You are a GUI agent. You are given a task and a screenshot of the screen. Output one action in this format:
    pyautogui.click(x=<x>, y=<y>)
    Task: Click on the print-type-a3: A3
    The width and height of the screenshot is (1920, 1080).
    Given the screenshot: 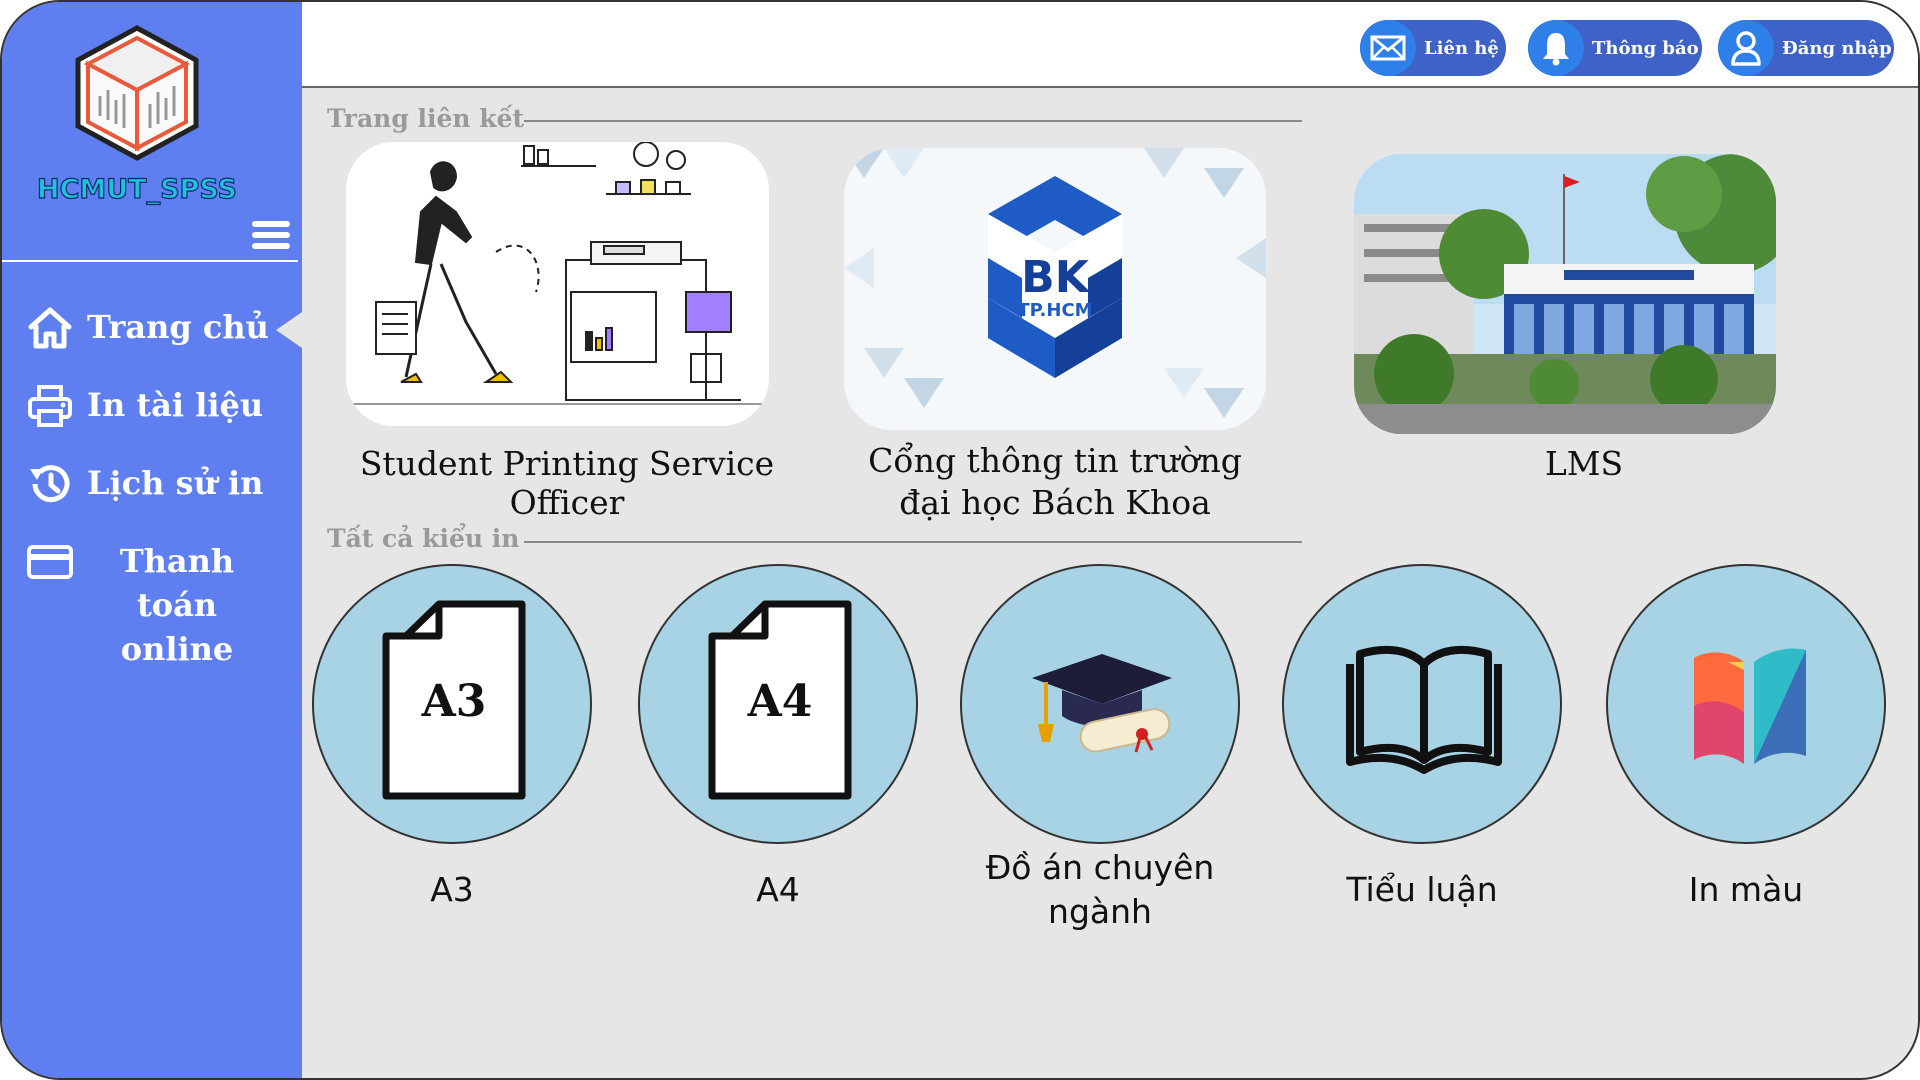 What is the action you would take?
    pyautogui.click(x=452, y=704)
    